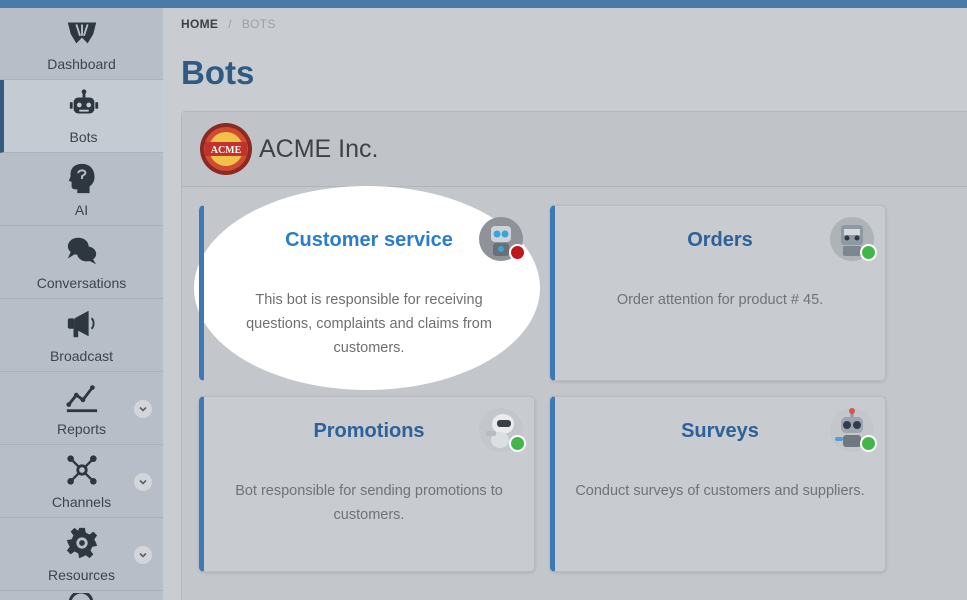  What do you see at coordinates (258, 24) in the screenshot?
I see `breadcrumb-current: BOTS` at bounding box center [258, 24].